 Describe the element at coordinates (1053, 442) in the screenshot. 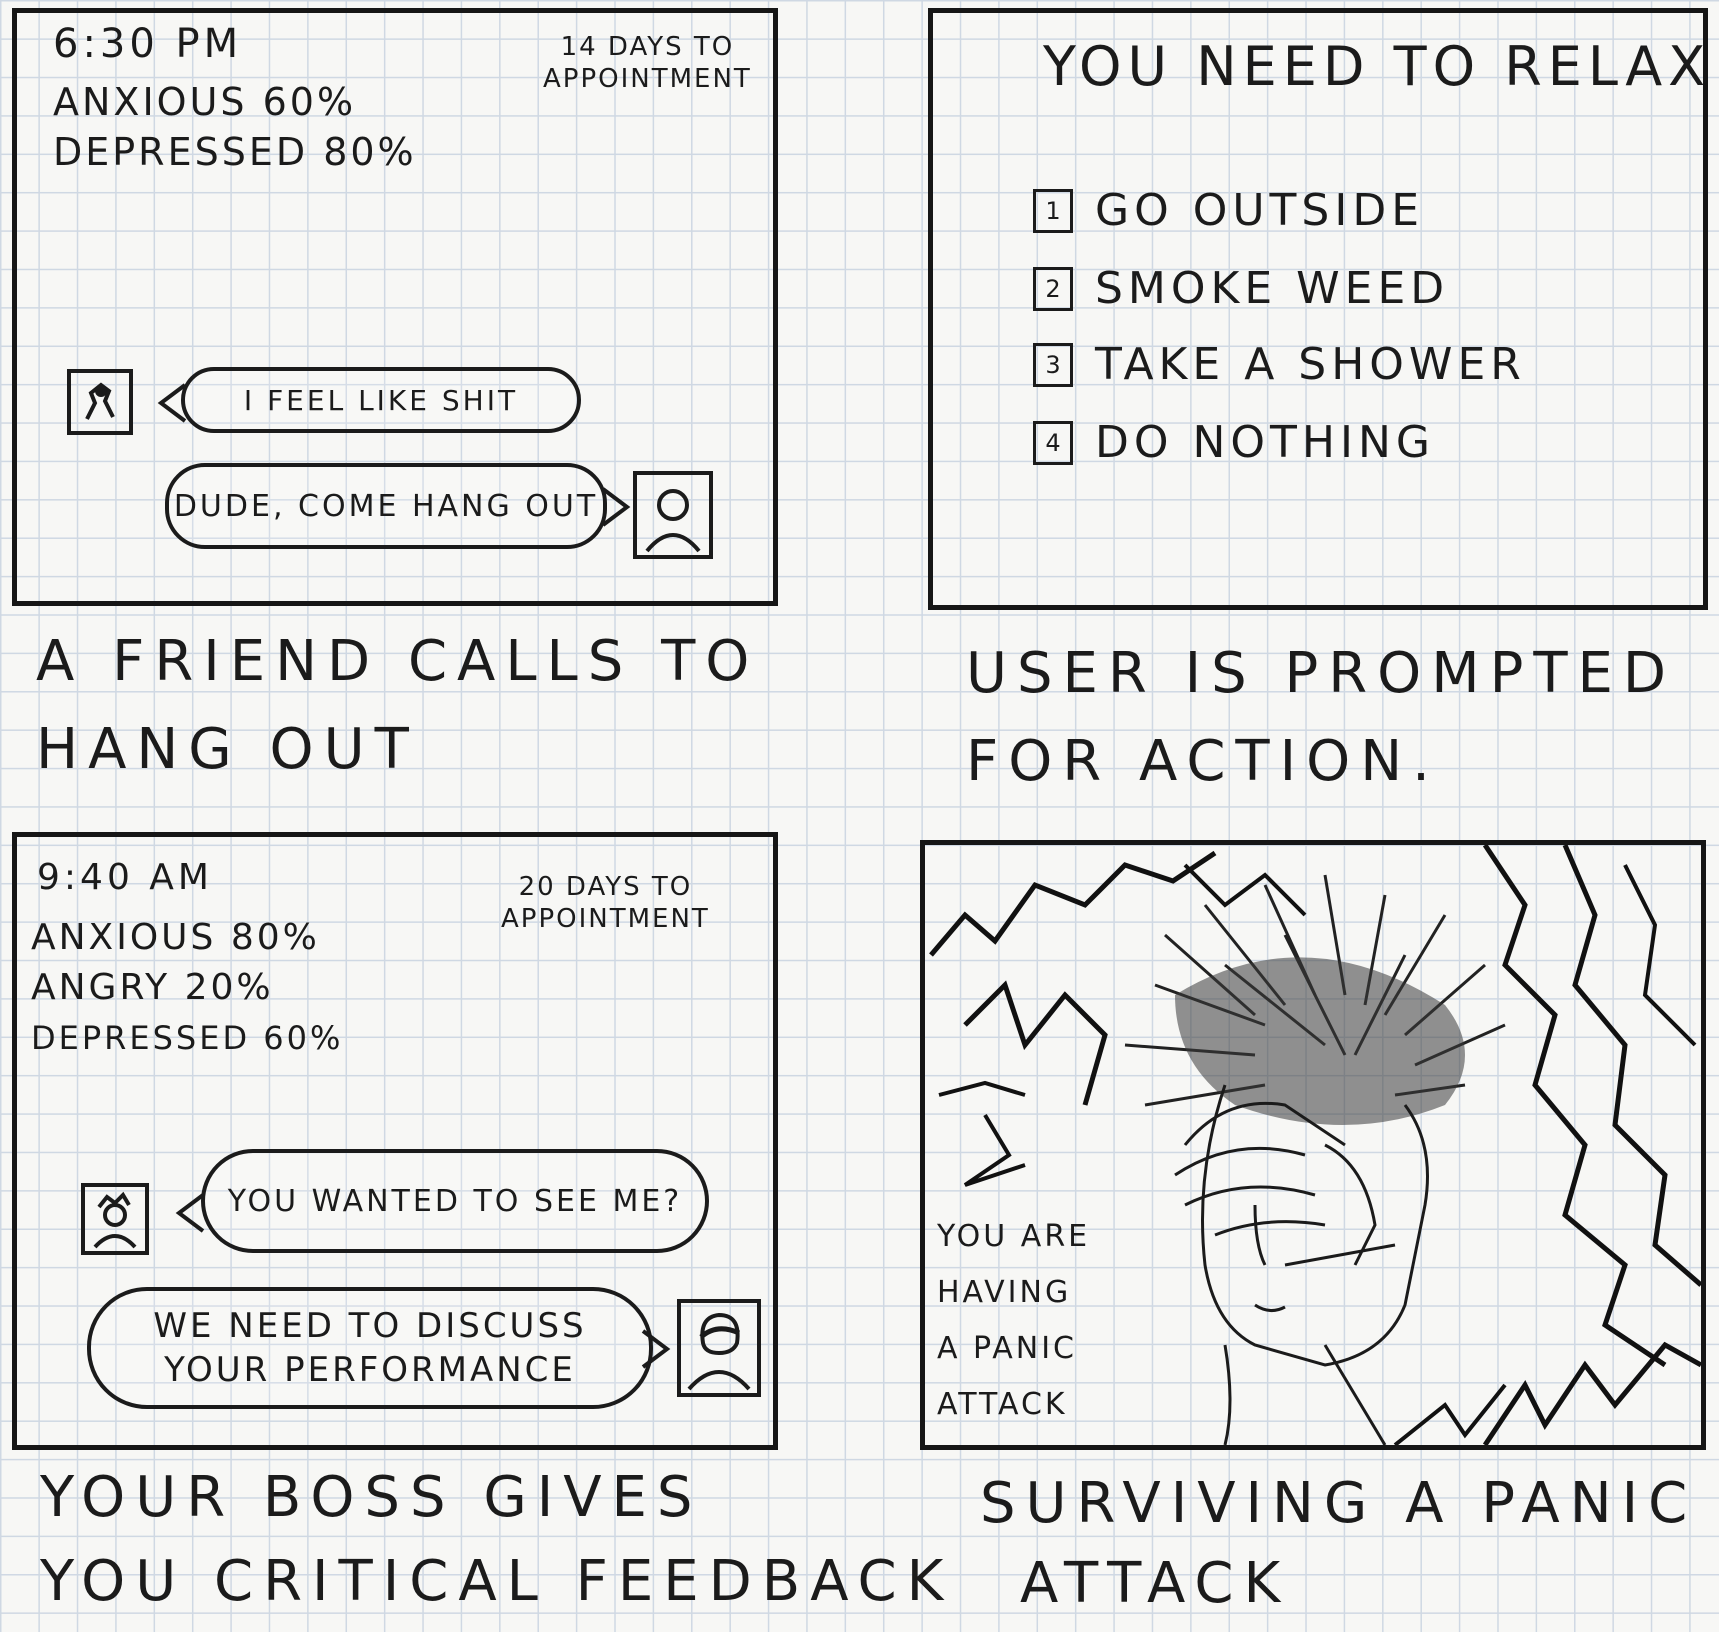

I see `option-number: 4` at that location.